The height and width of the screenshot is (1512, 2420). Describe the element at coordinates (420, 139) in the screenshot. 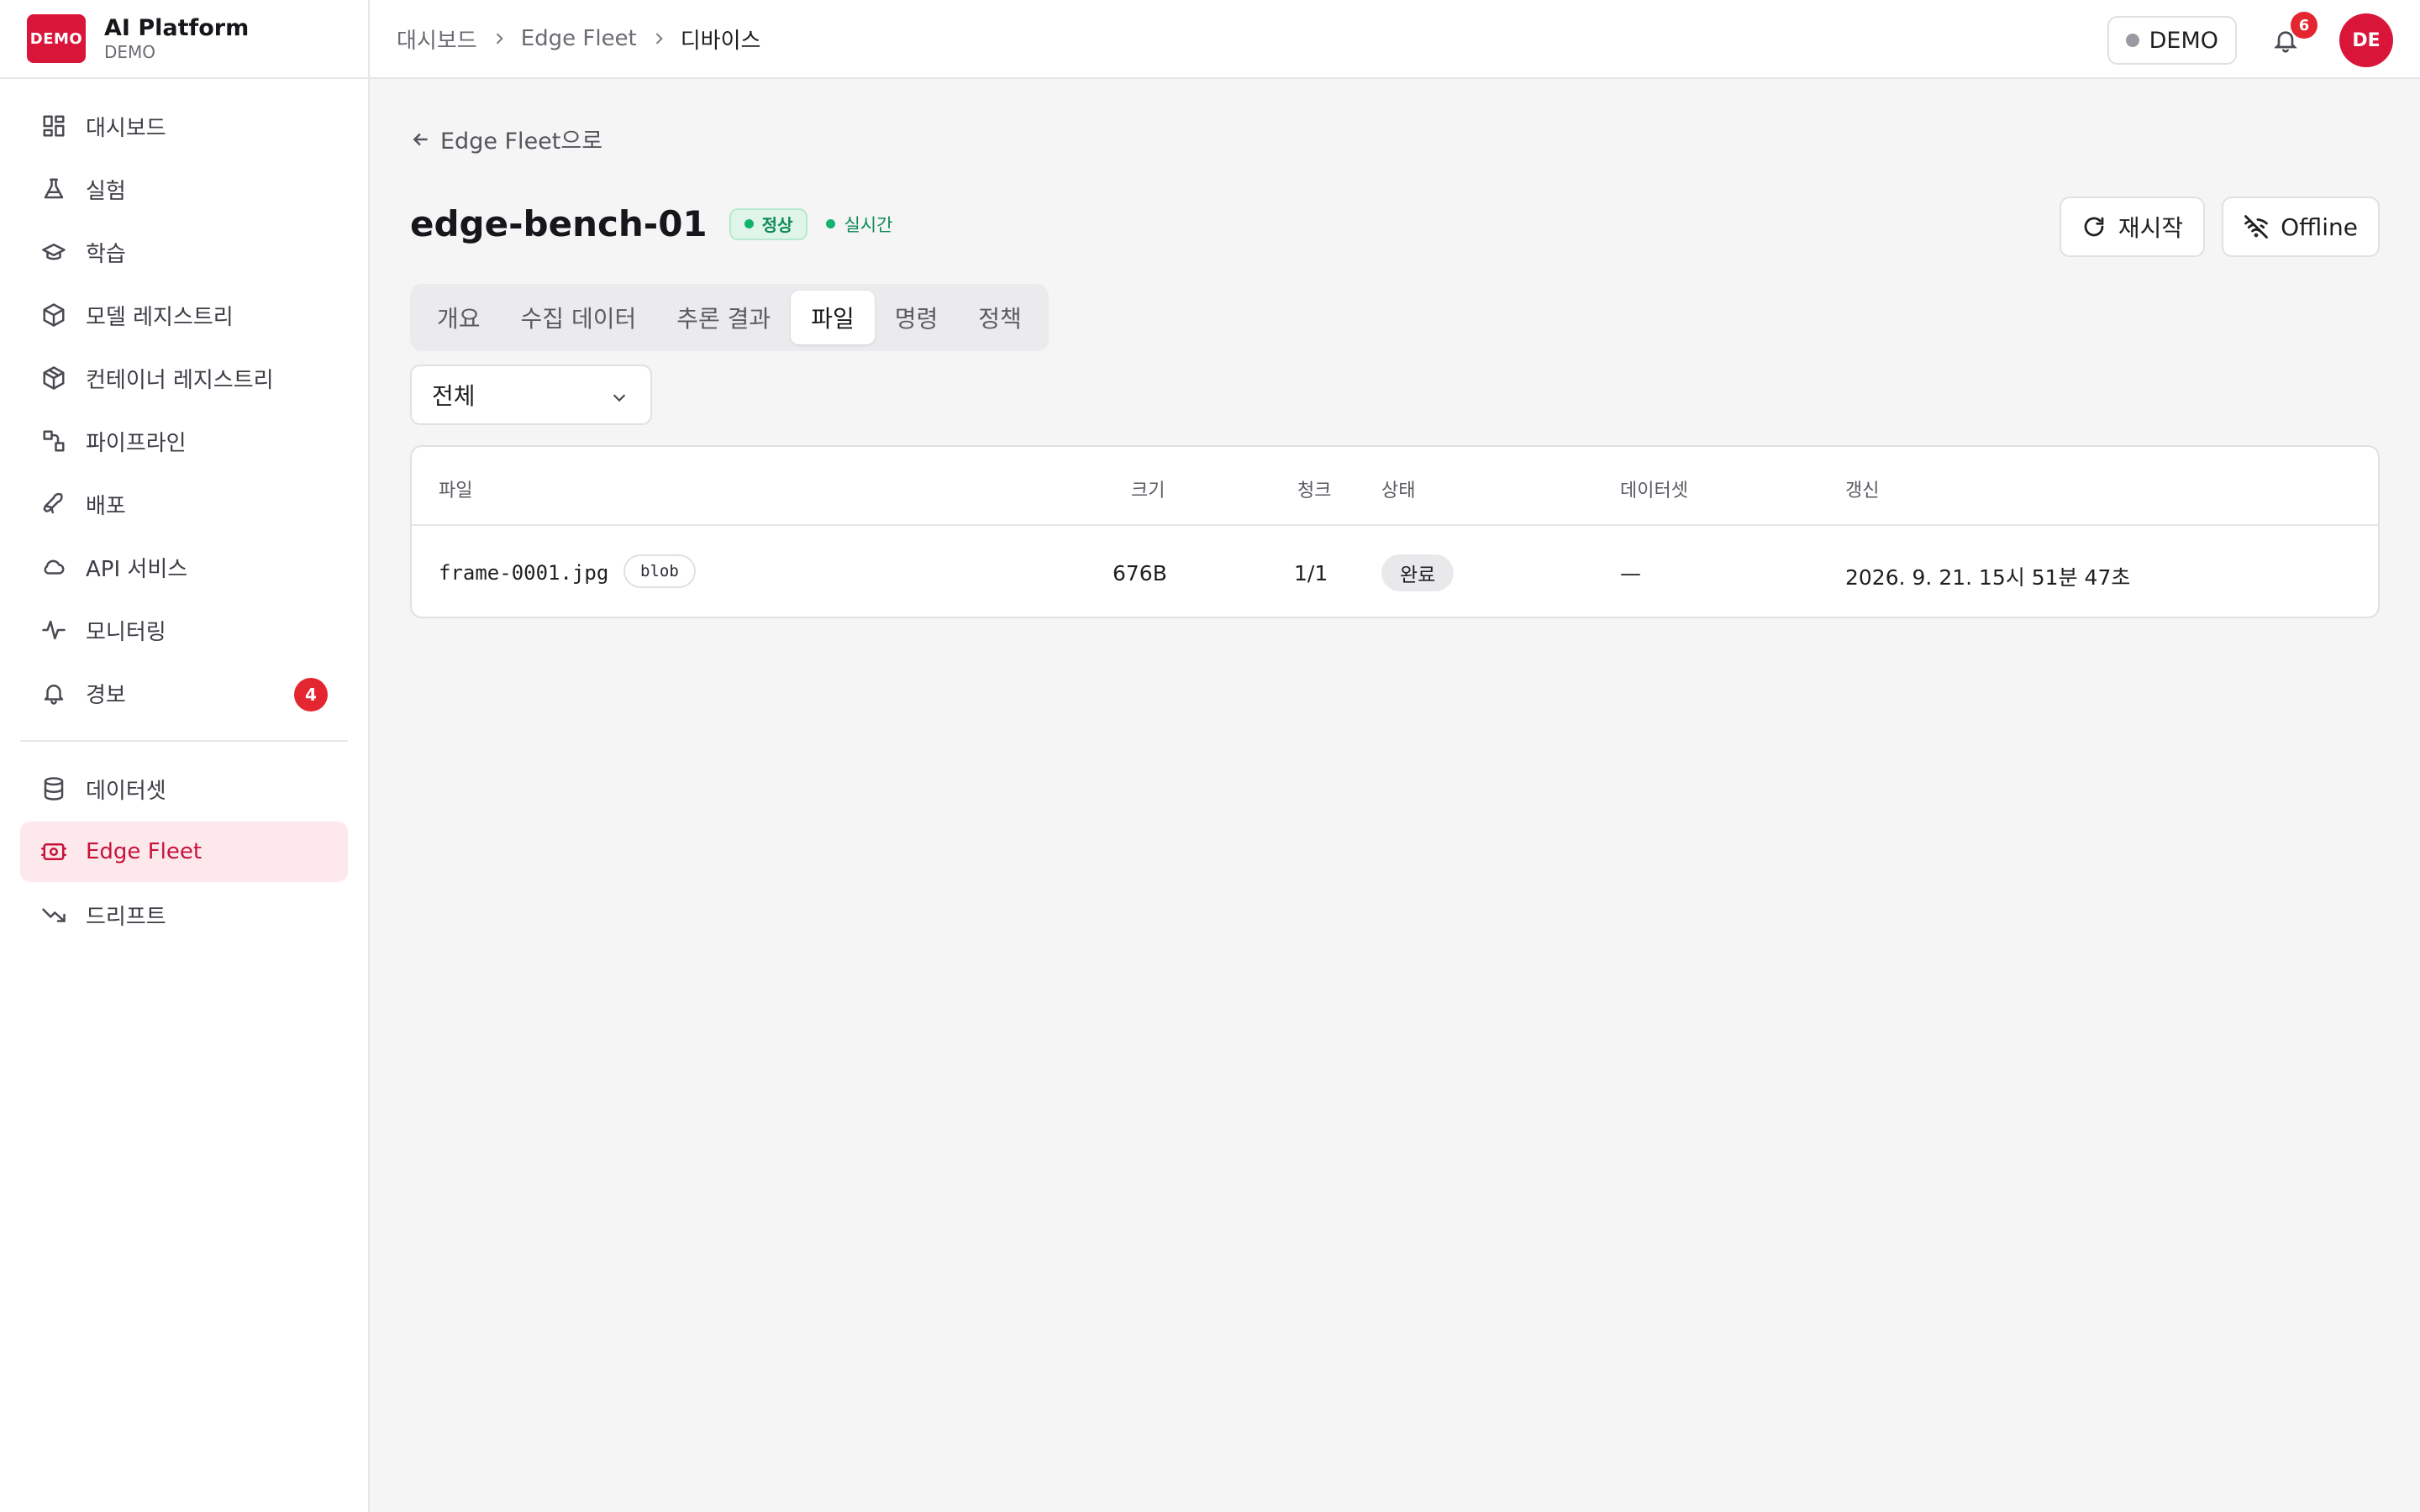

I see `arrow-left-icon` at that location.